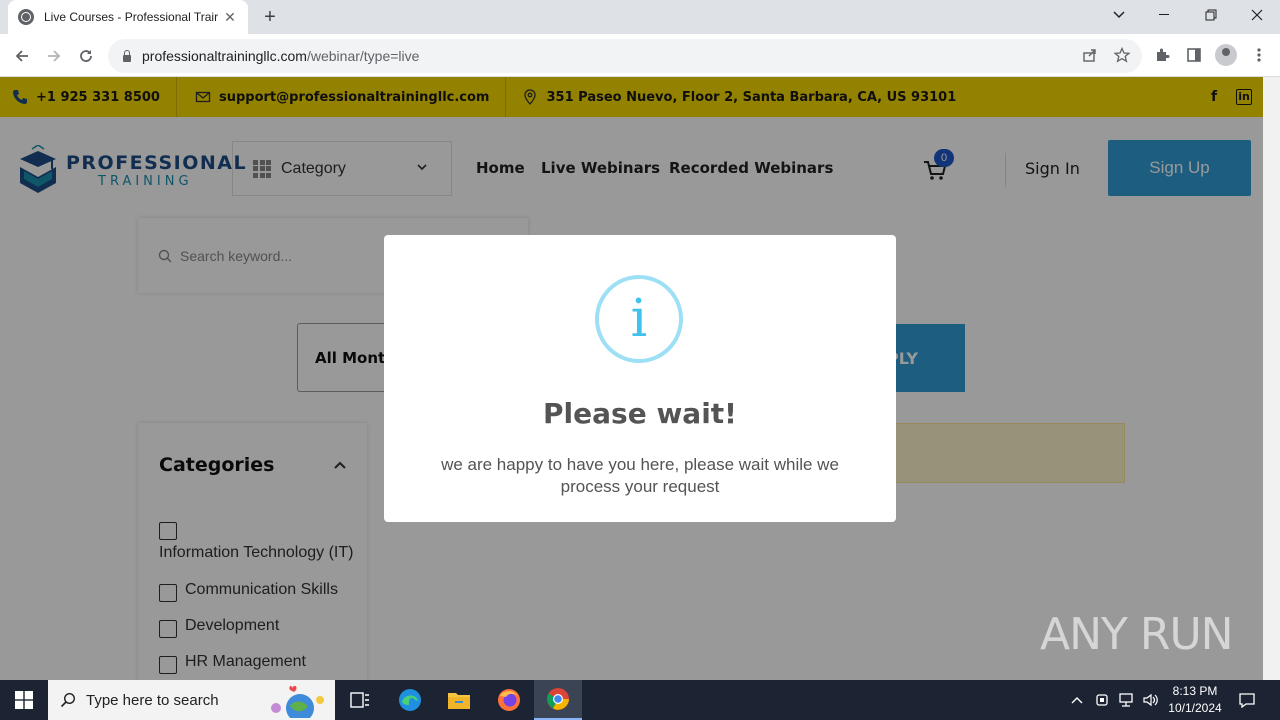 The image size is (1280, 720). I want to click on profile-avatar-icon, so click(1226, 55).